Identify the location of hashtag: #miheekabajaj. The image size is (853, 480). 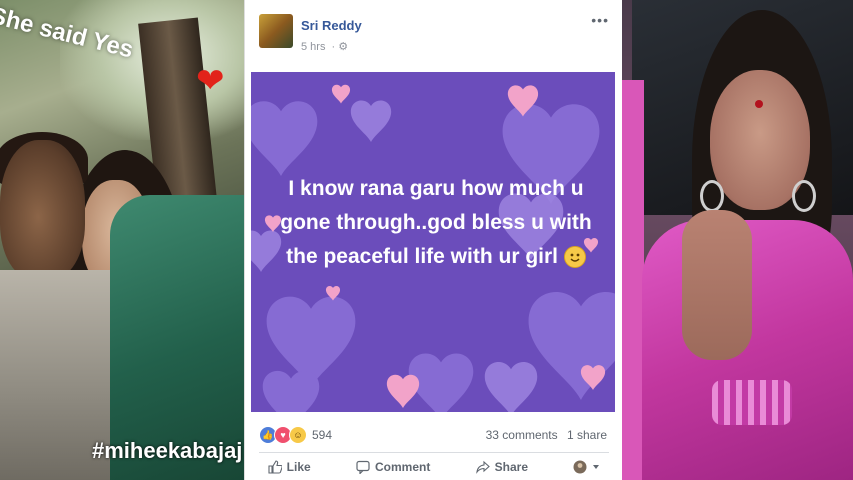
(167, 451).